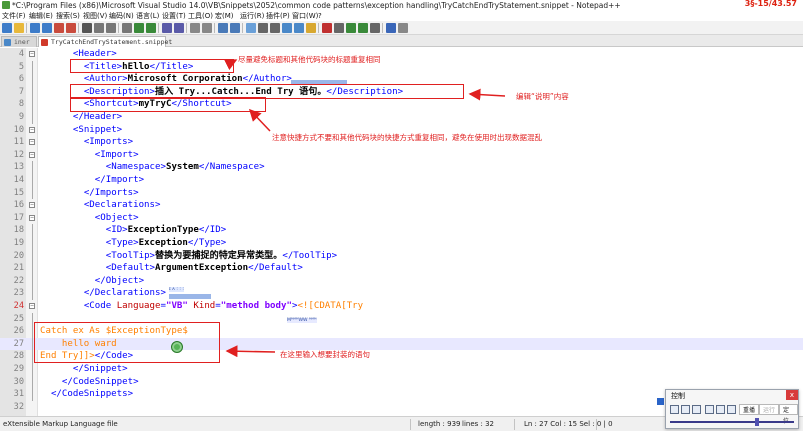 The height and width of the screenshot is (431, 803). Describe the element at coordinates (788, 414) in the screenshot. I see `locate-button: 定位` at that location.